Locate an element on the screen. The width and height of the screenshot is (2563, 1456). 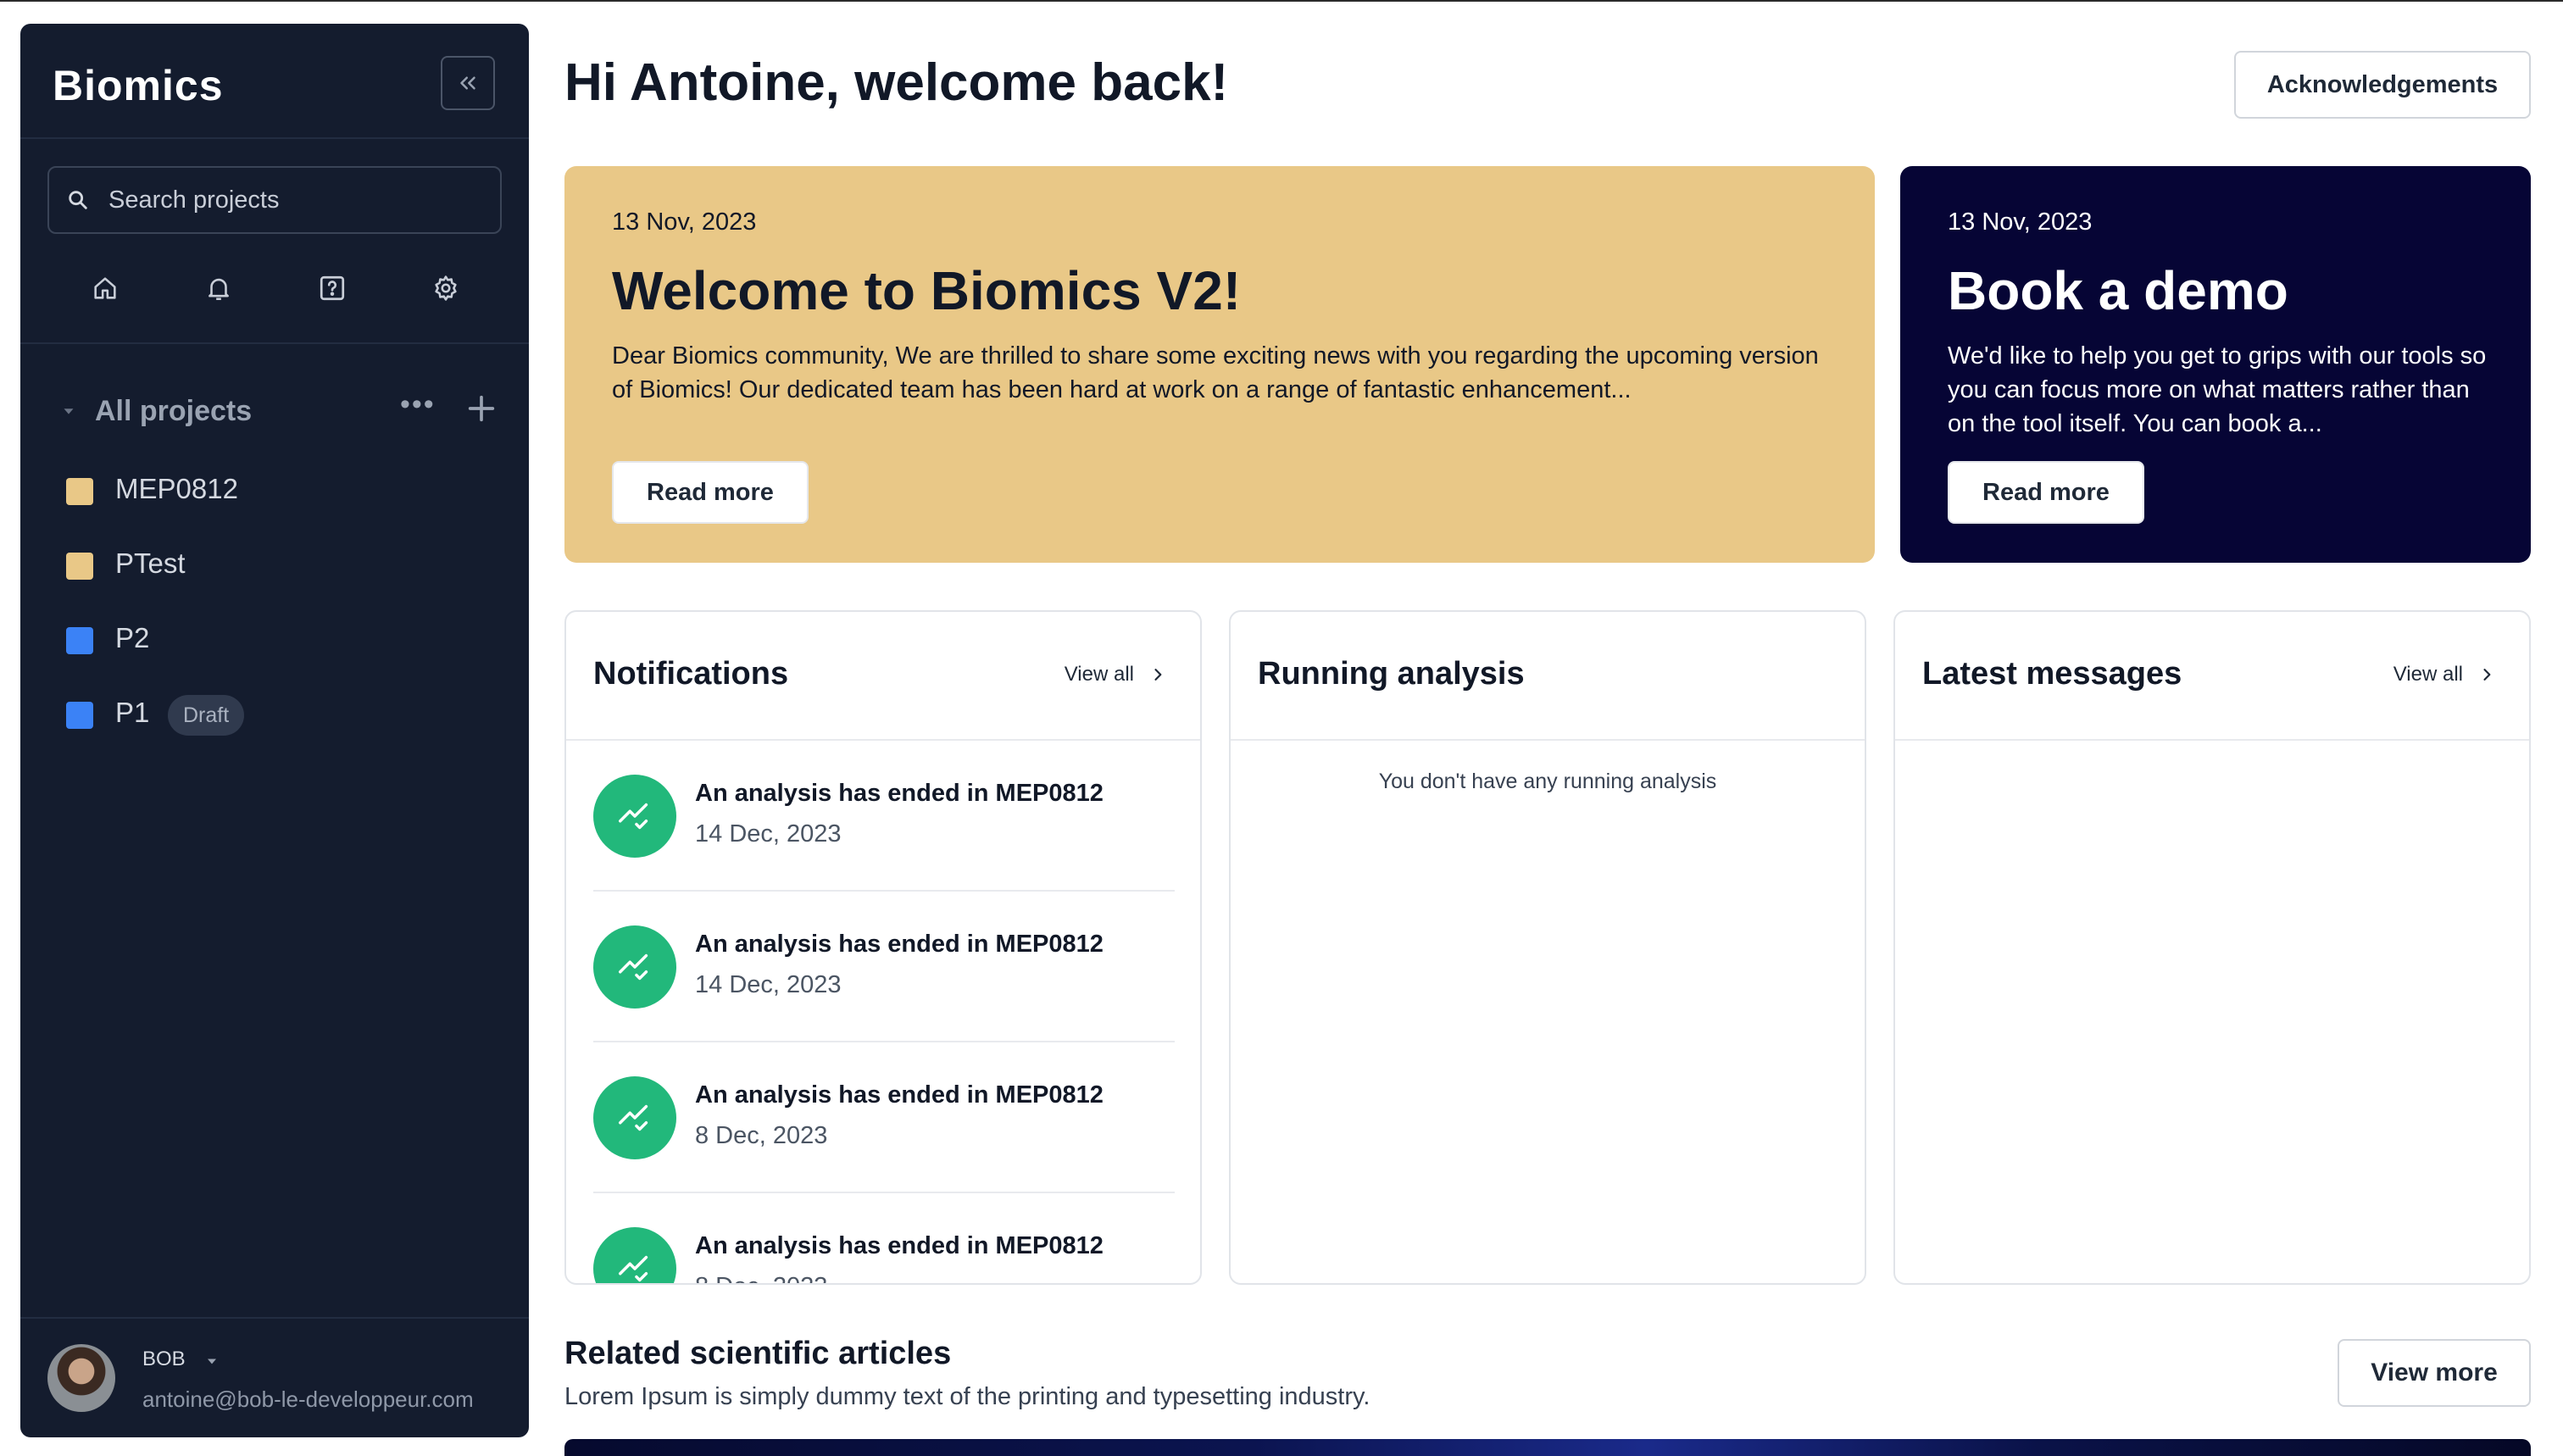
search-projects-input: Search projects is located at coordinates (274, 200).